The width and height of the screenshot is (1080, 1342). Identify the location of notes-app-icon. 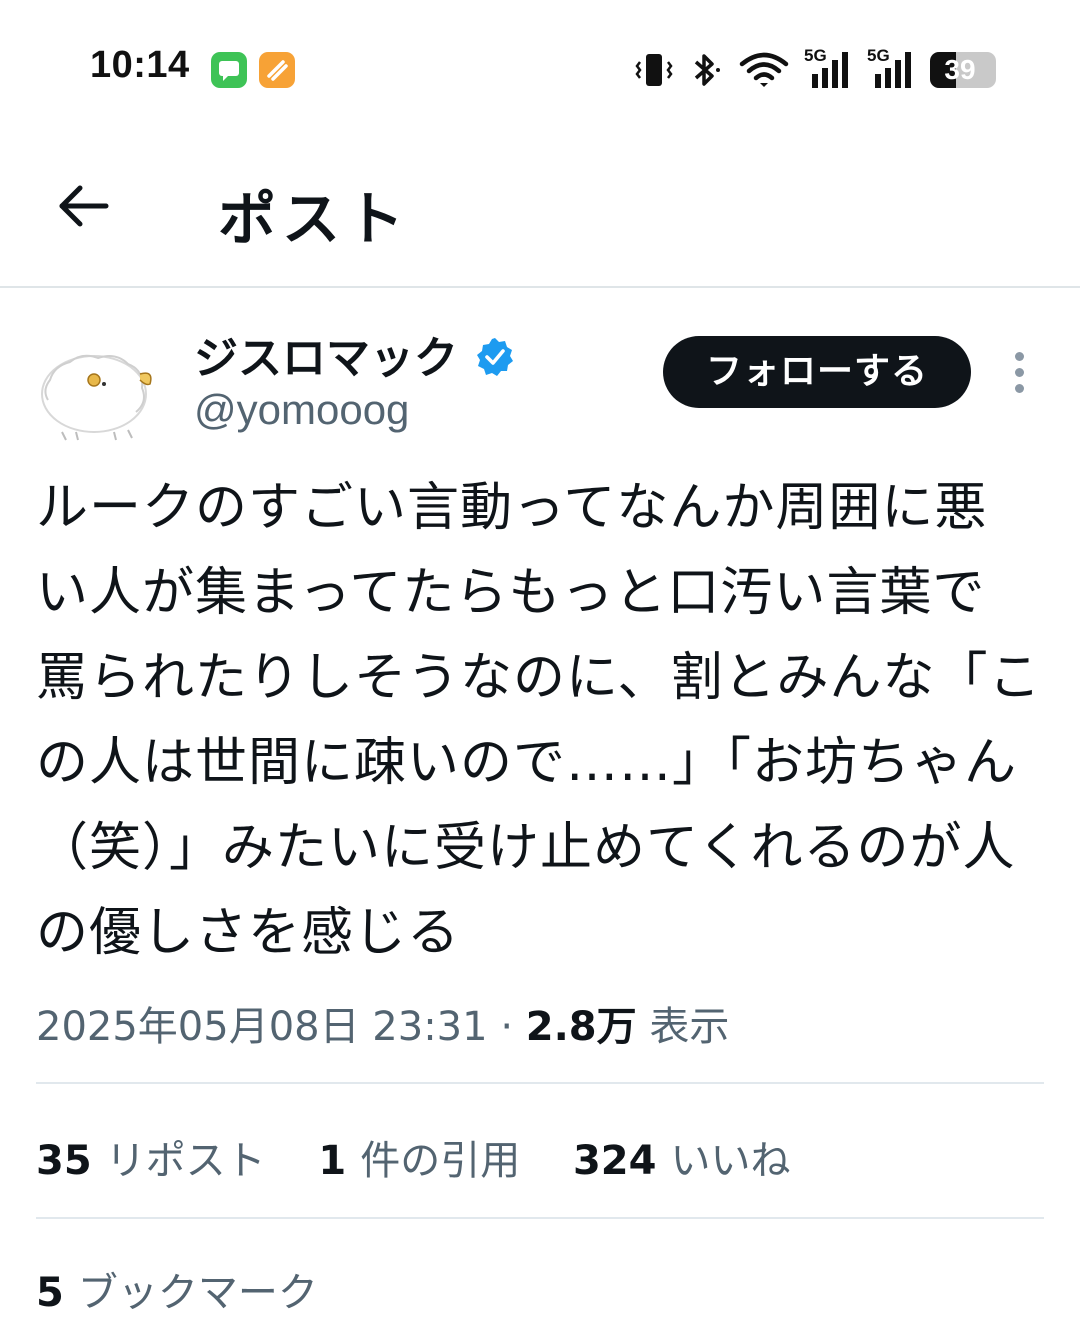
(277, 70).